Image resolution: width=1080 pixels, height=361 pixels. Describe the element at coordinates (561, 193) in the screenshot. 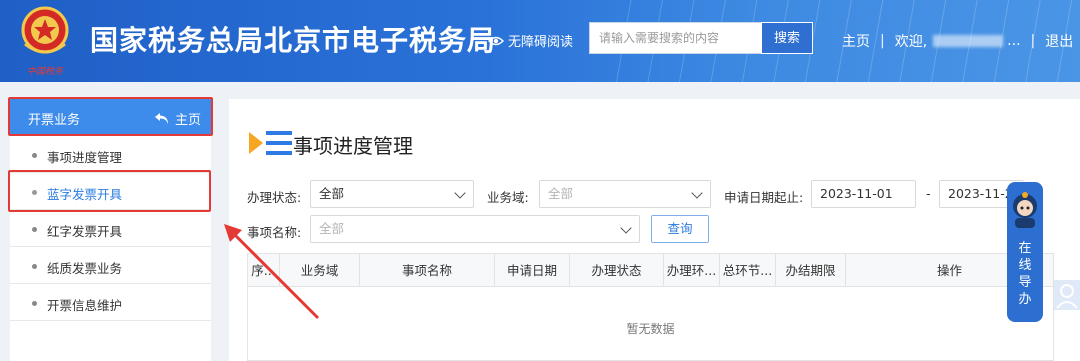

I see `domain-placeholder: 全部` at that location.